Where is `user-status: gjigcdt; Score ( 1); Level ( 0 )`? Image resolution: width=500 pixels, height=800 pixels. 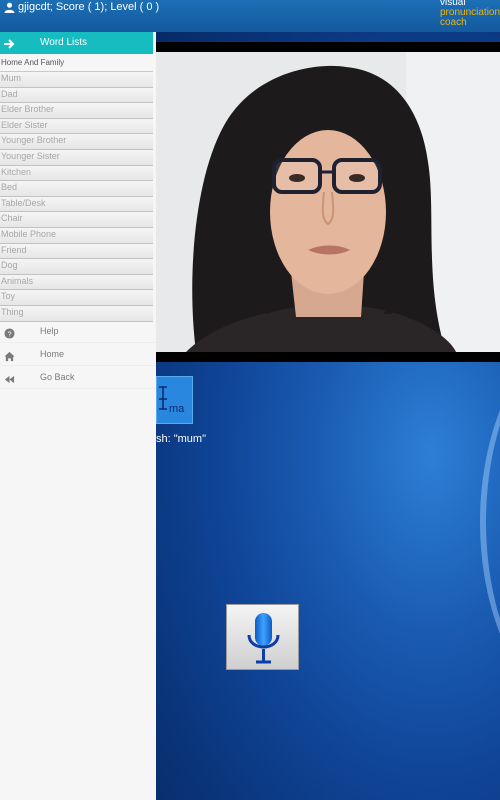 user-status: gjigcdt; Score ( 1); Level ( 0 ) is located at coordinates (81, 7).